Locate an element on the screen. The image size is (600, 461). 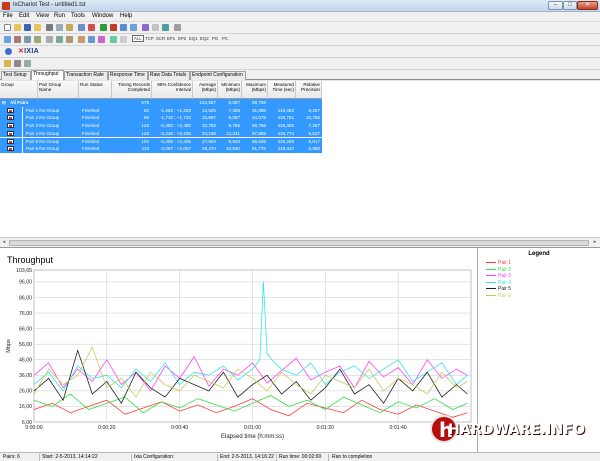
network-icon is located at coordinates (27, 39).